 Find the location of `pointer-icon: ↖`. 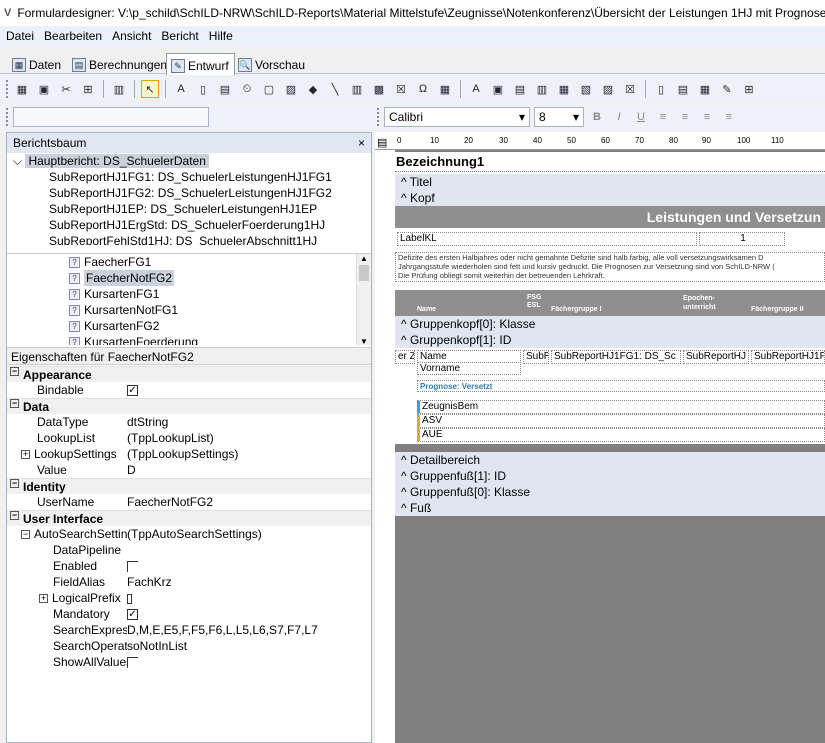

pointer-icon: ↖ is located at coordinates (150, 89).